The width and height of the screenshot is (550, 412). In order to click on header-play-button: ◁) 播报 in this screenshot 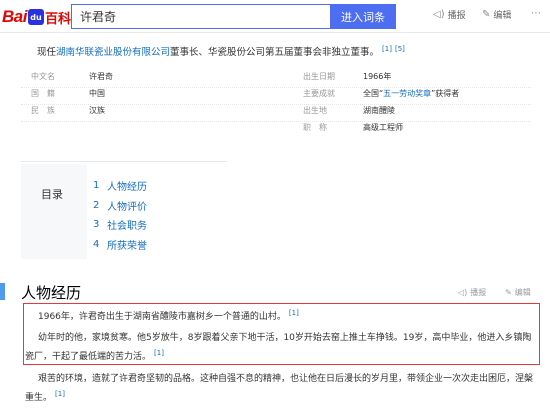, I will do `click(449, 14)`.